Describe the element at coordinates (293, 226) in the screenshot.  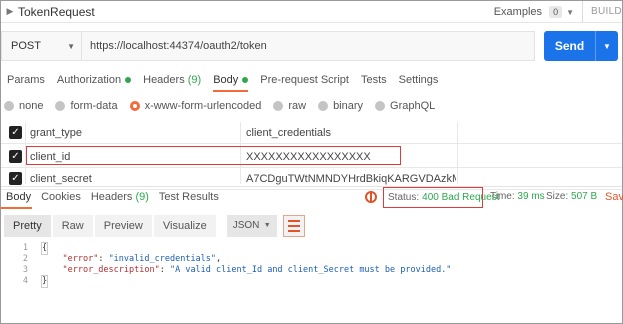
I see `wrap-lines-icon` at that location.